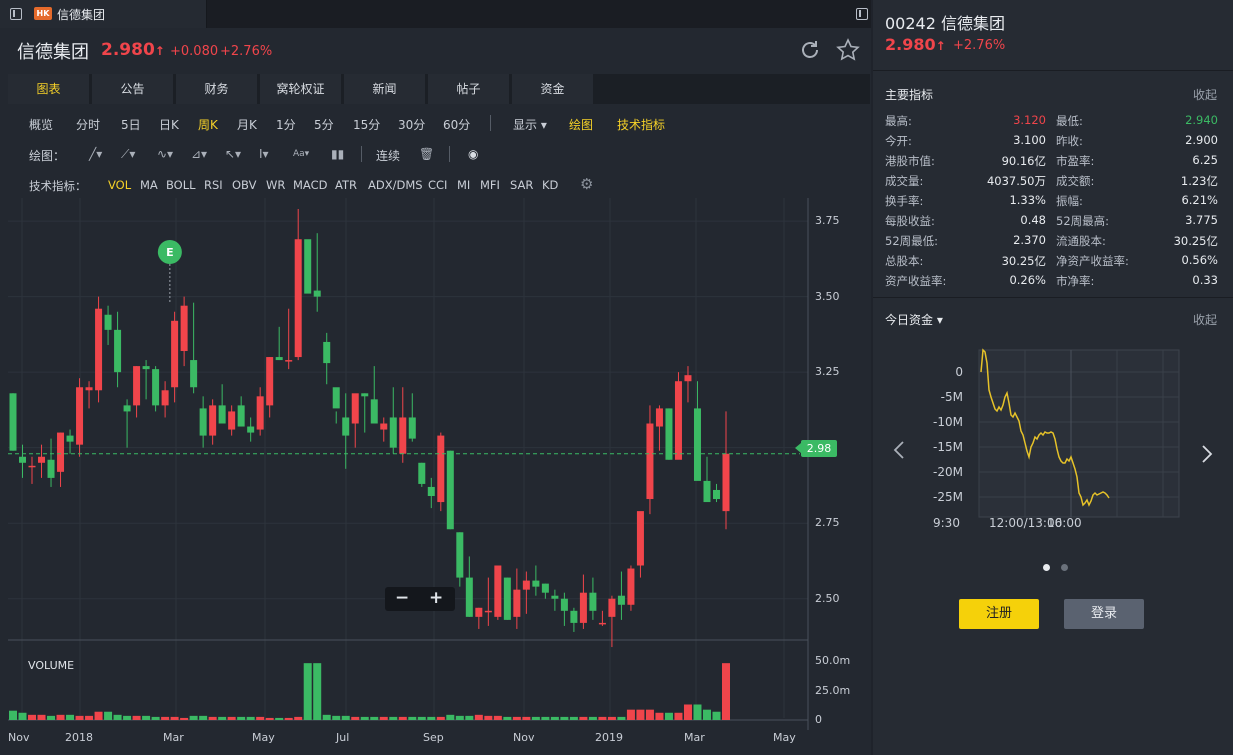 Image resolution: width=1233 pixels, height=755 pixels. Describe the element at coordinates (48, 89) in the screenshot. I see `tab-chart: 图表` at that location.